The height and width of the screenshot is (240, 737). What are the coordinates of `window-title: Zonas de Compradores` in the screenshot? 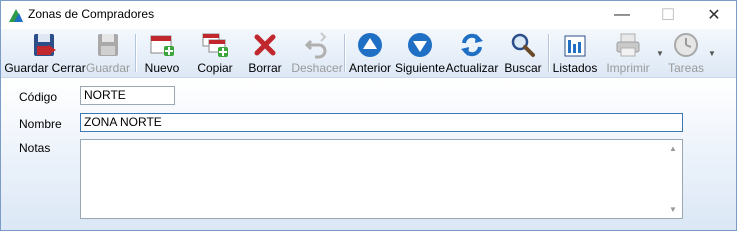 It's located at (91, 14).